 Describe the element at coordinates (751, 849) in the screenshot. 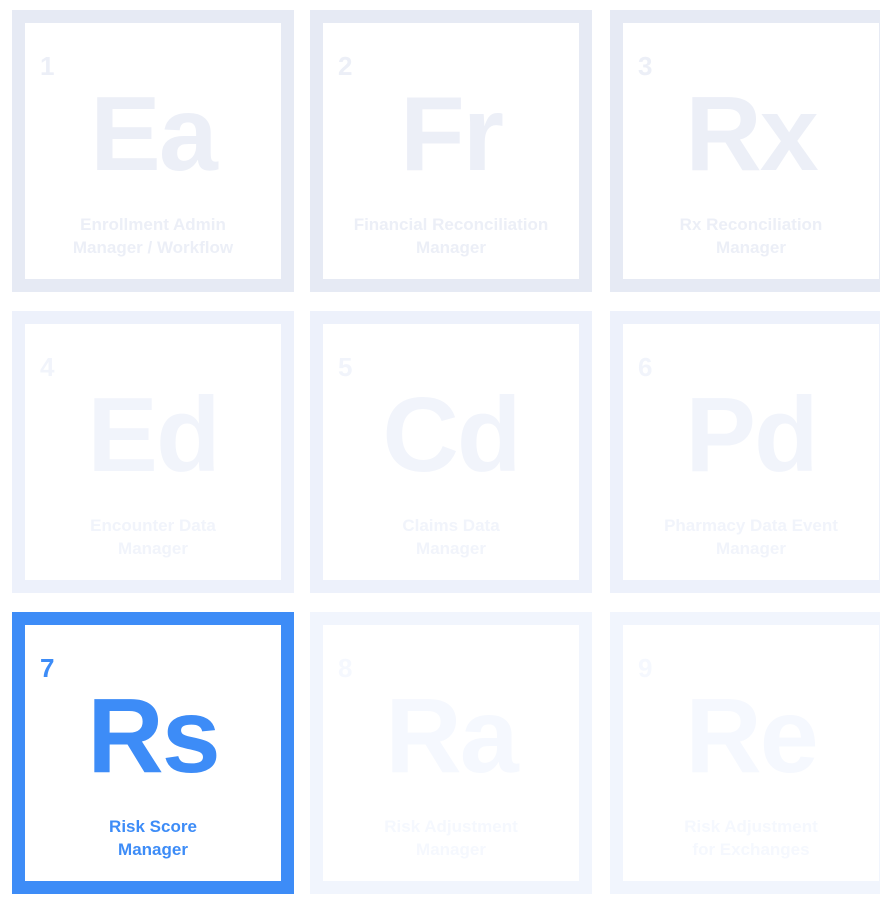

I see `tile-name-line-2: for Exchanges` at that location.